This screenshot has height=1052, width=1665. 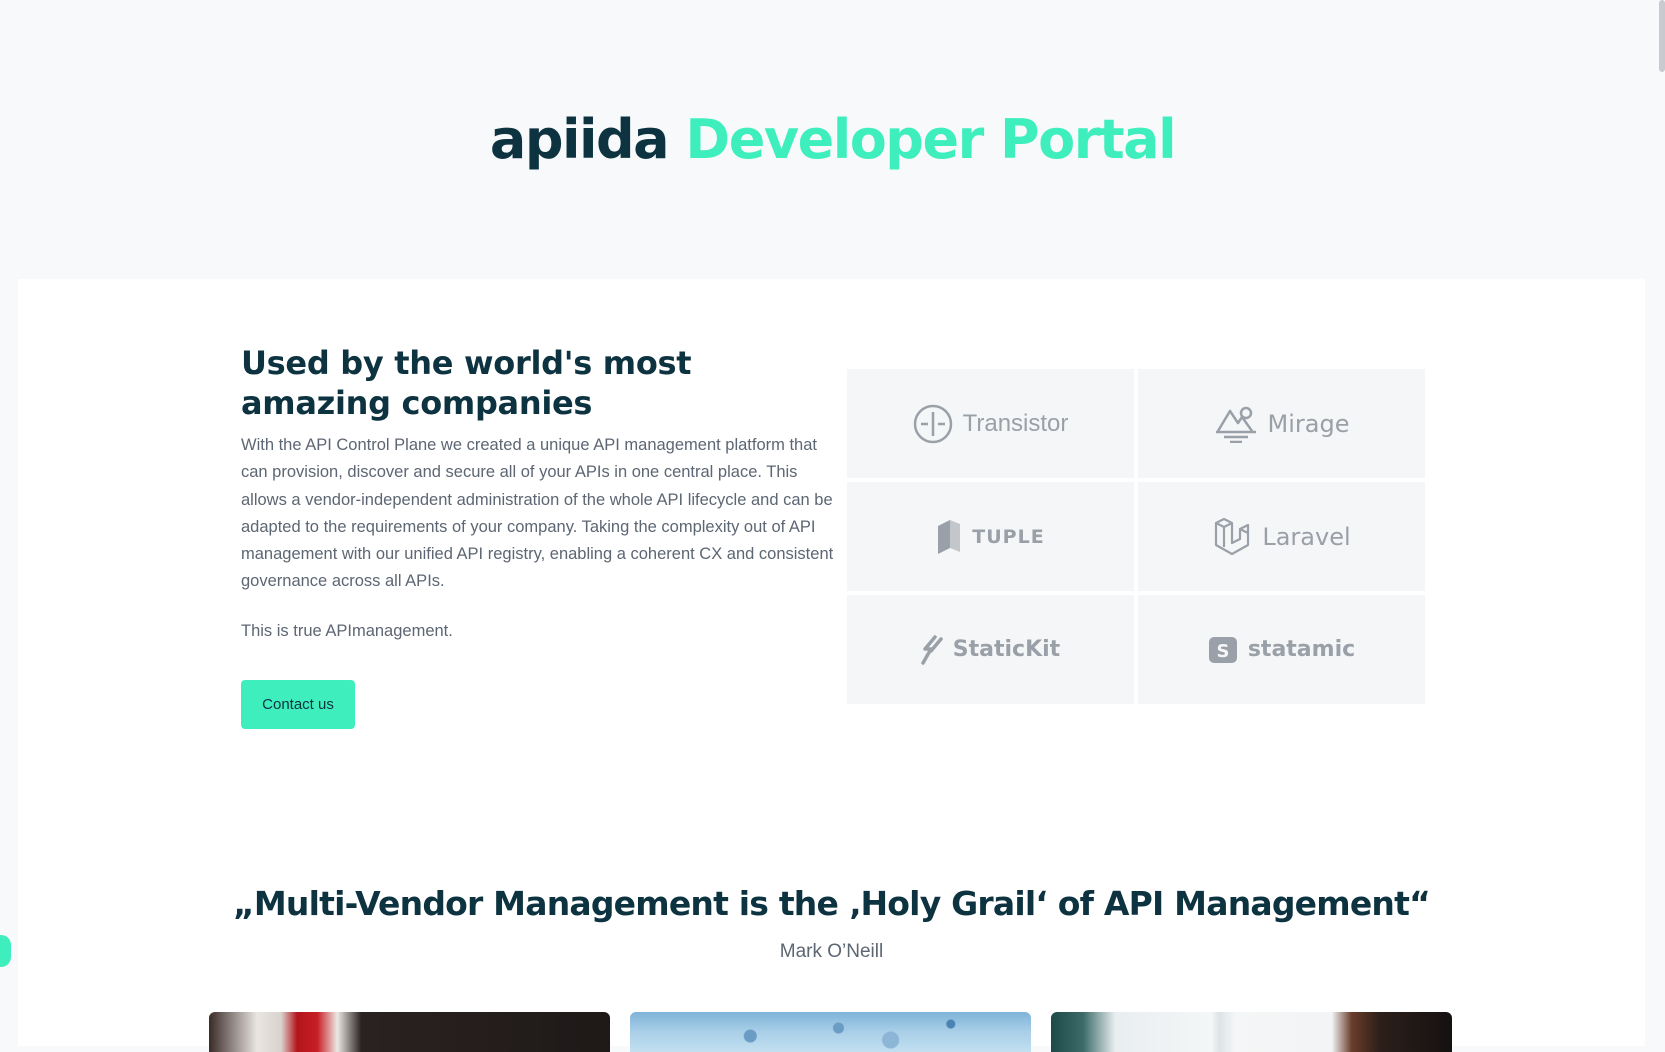 I want to click on tuple-icon, so click(x=949, y=536).